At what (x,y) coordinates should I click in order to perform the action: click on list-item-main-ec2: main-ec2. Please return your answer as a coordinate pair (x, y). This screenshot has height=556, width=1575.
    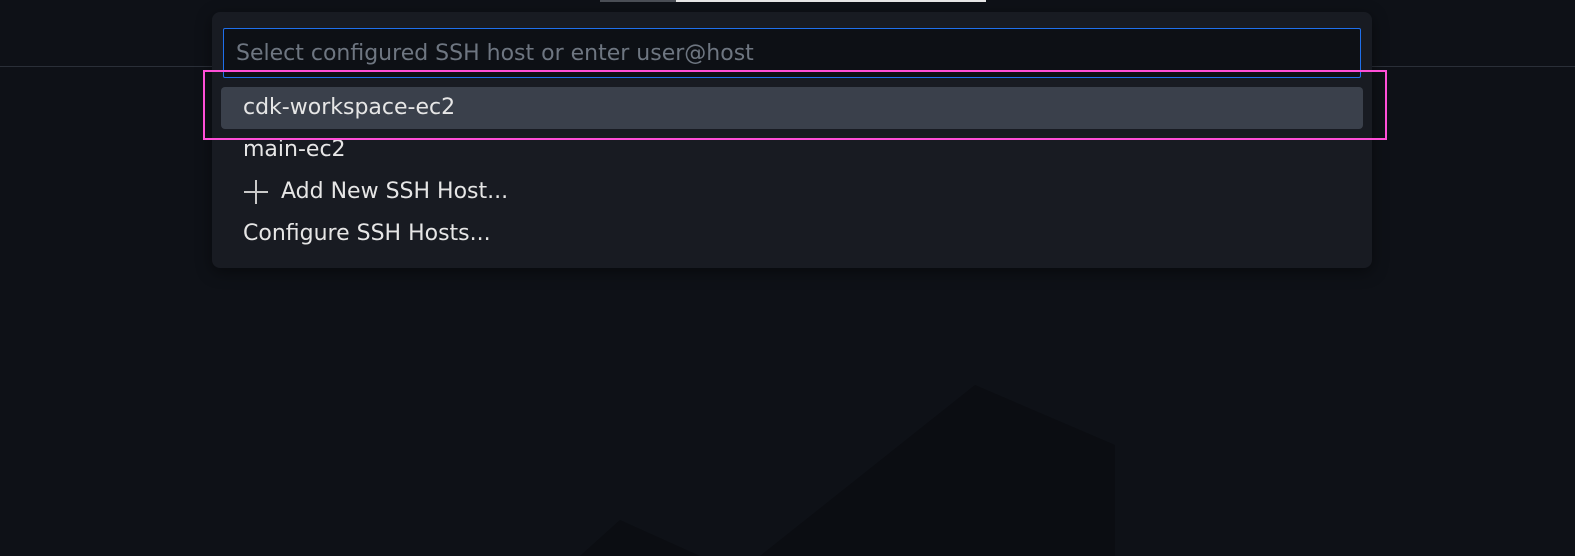
    Looking at the image, I should click on (792, 150).